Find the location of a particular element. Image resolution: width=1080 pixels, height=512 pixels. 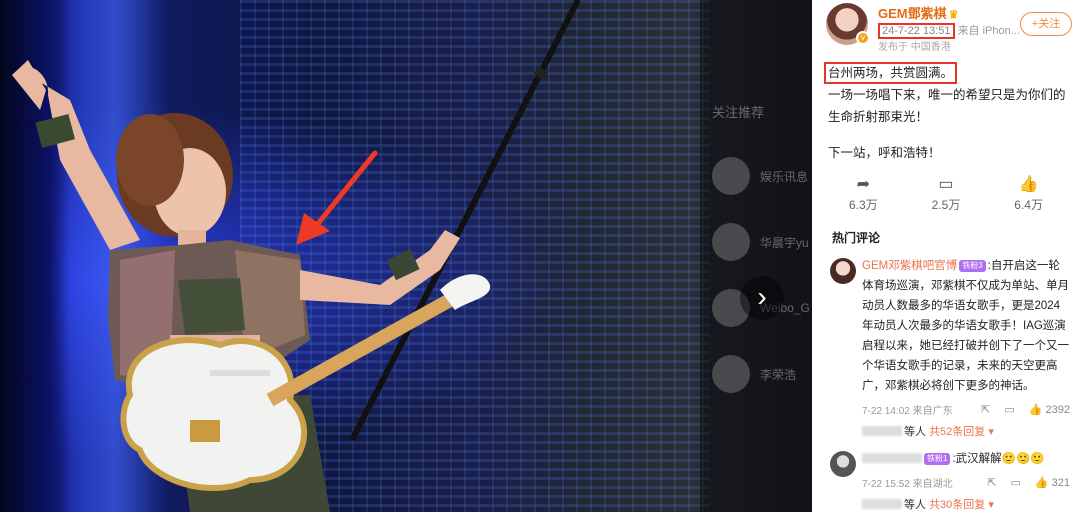

more-replies-link: 共52条回复 ▾ is located at coordinates (961, 432).